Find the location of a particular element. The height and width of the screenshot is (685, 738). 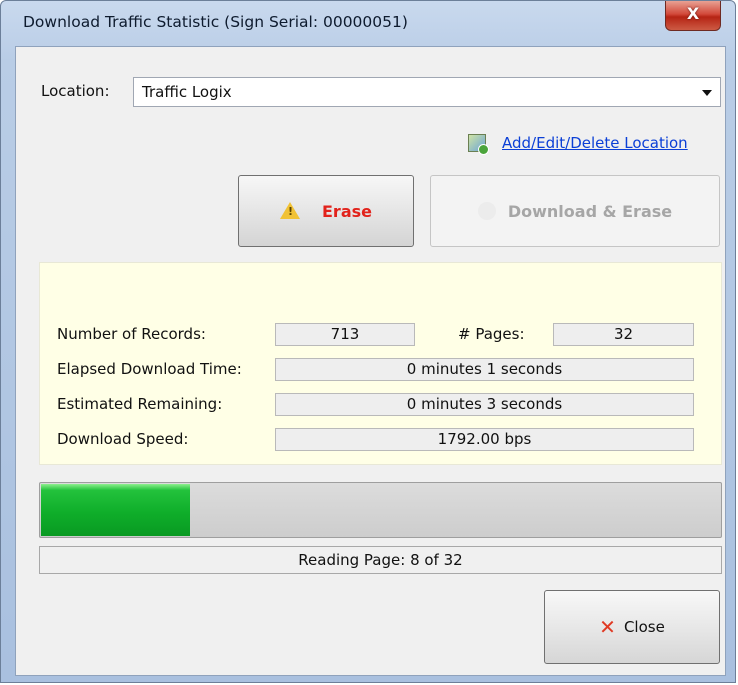

records-value: 713 is located at coordinates (345, 334).